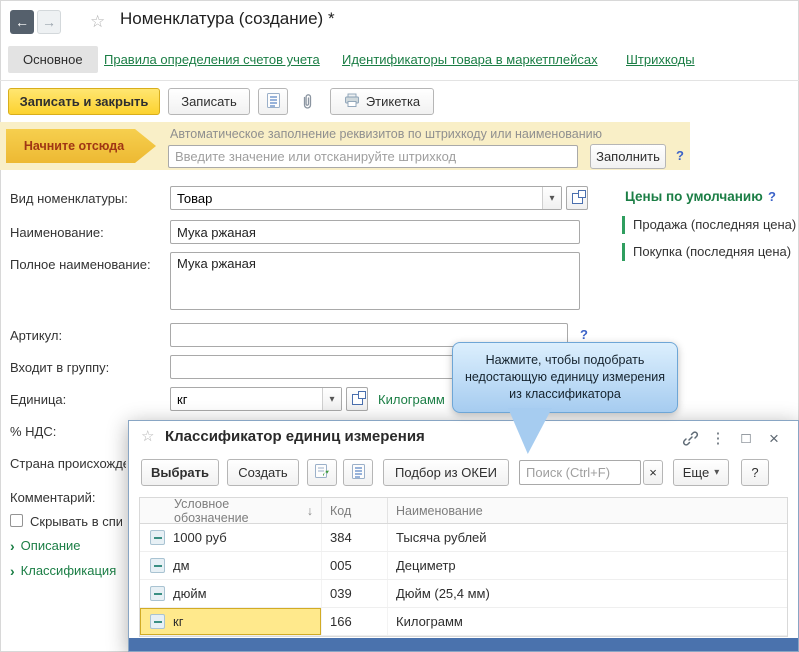  Describe the element at coordinates (84, 101) in the screenshot. I see `save-and-close-button: Записать и закрыть` at that location.